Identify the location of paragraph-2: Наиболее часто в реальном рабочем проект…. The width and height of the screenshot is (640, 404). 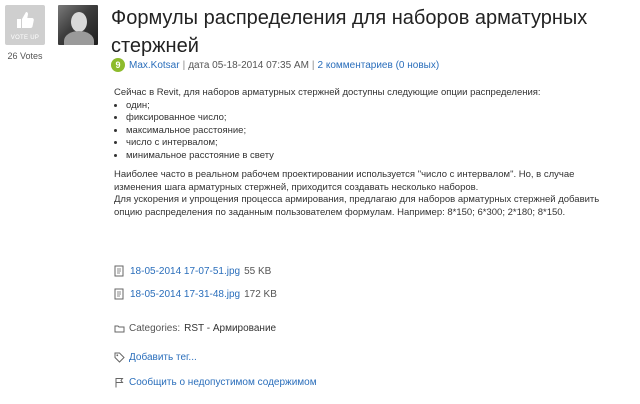
(344, 181).